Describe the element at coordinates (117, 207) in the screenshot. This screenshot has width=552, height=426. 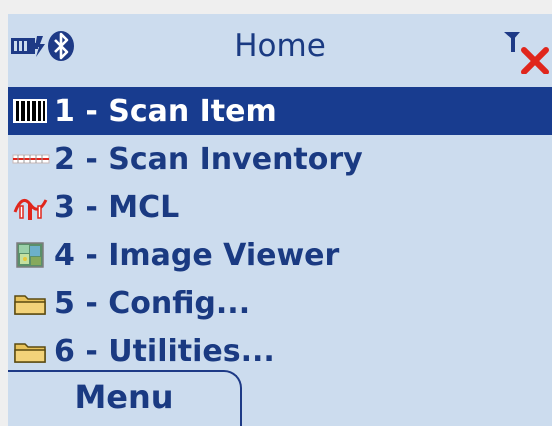
I see `menu-item-label: 3 - MCL` at that location.